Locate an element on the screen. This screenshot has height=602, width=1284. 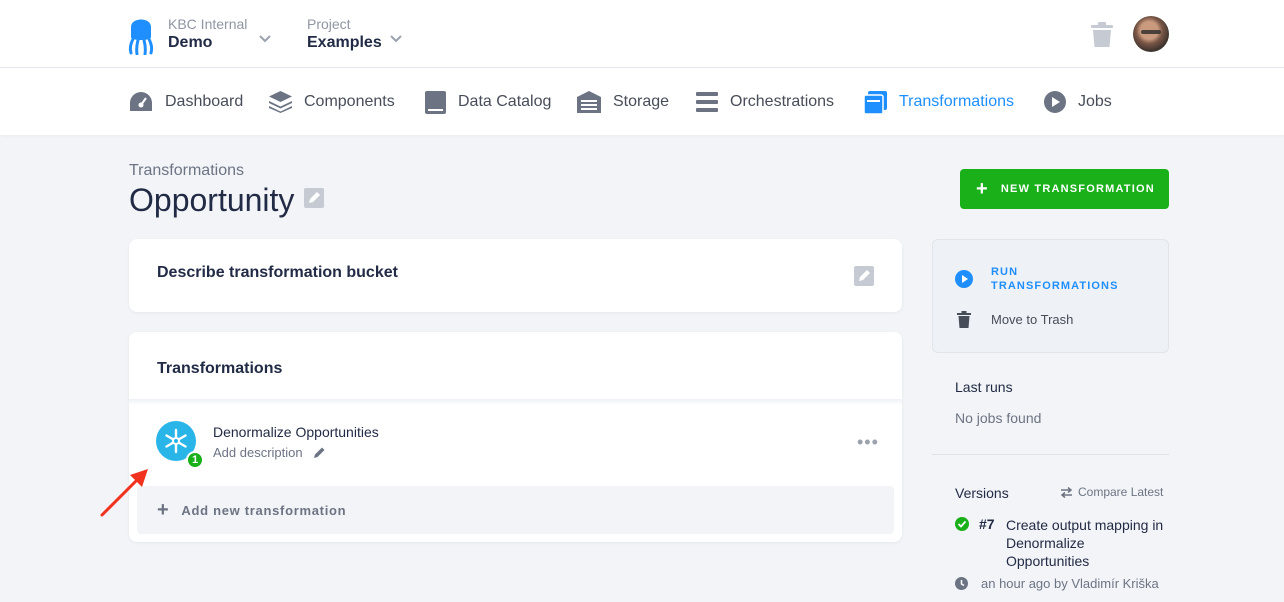
transformation-name: Denormalize Opportunities is located at coordinates (296, 432).